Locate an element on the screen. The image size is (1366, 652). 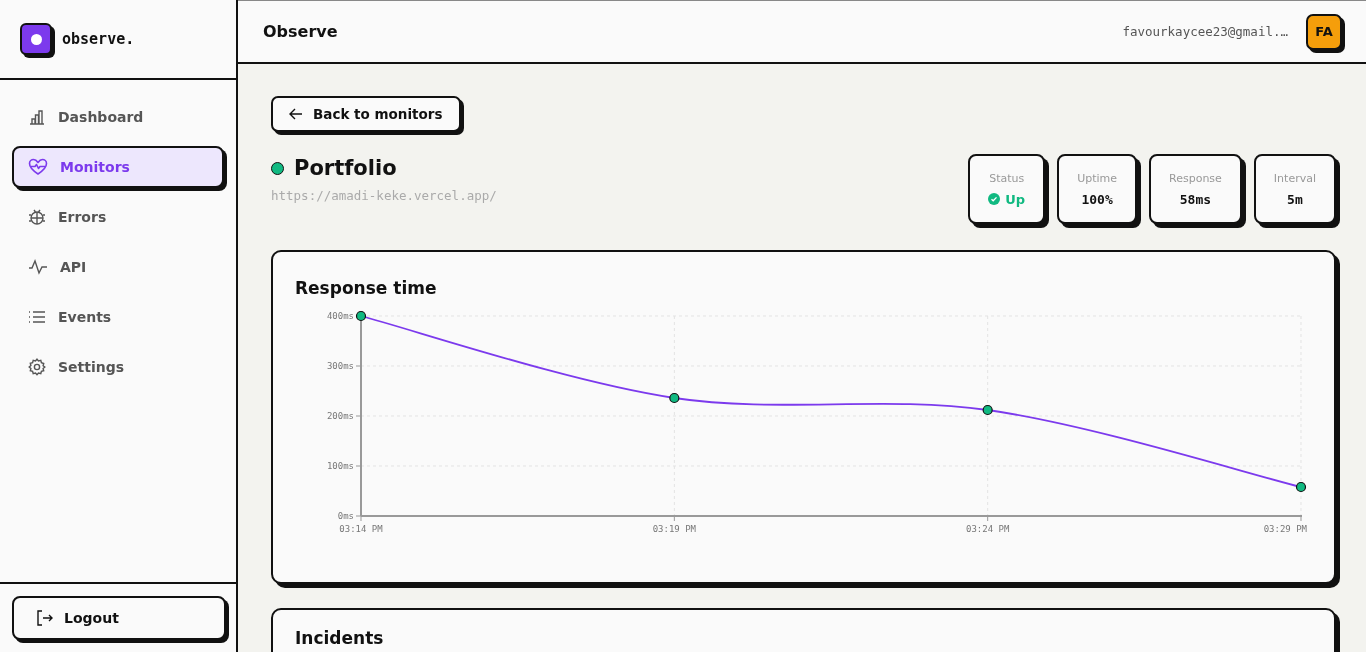
nav-item: Monitors is located at coordinates (118, 167).